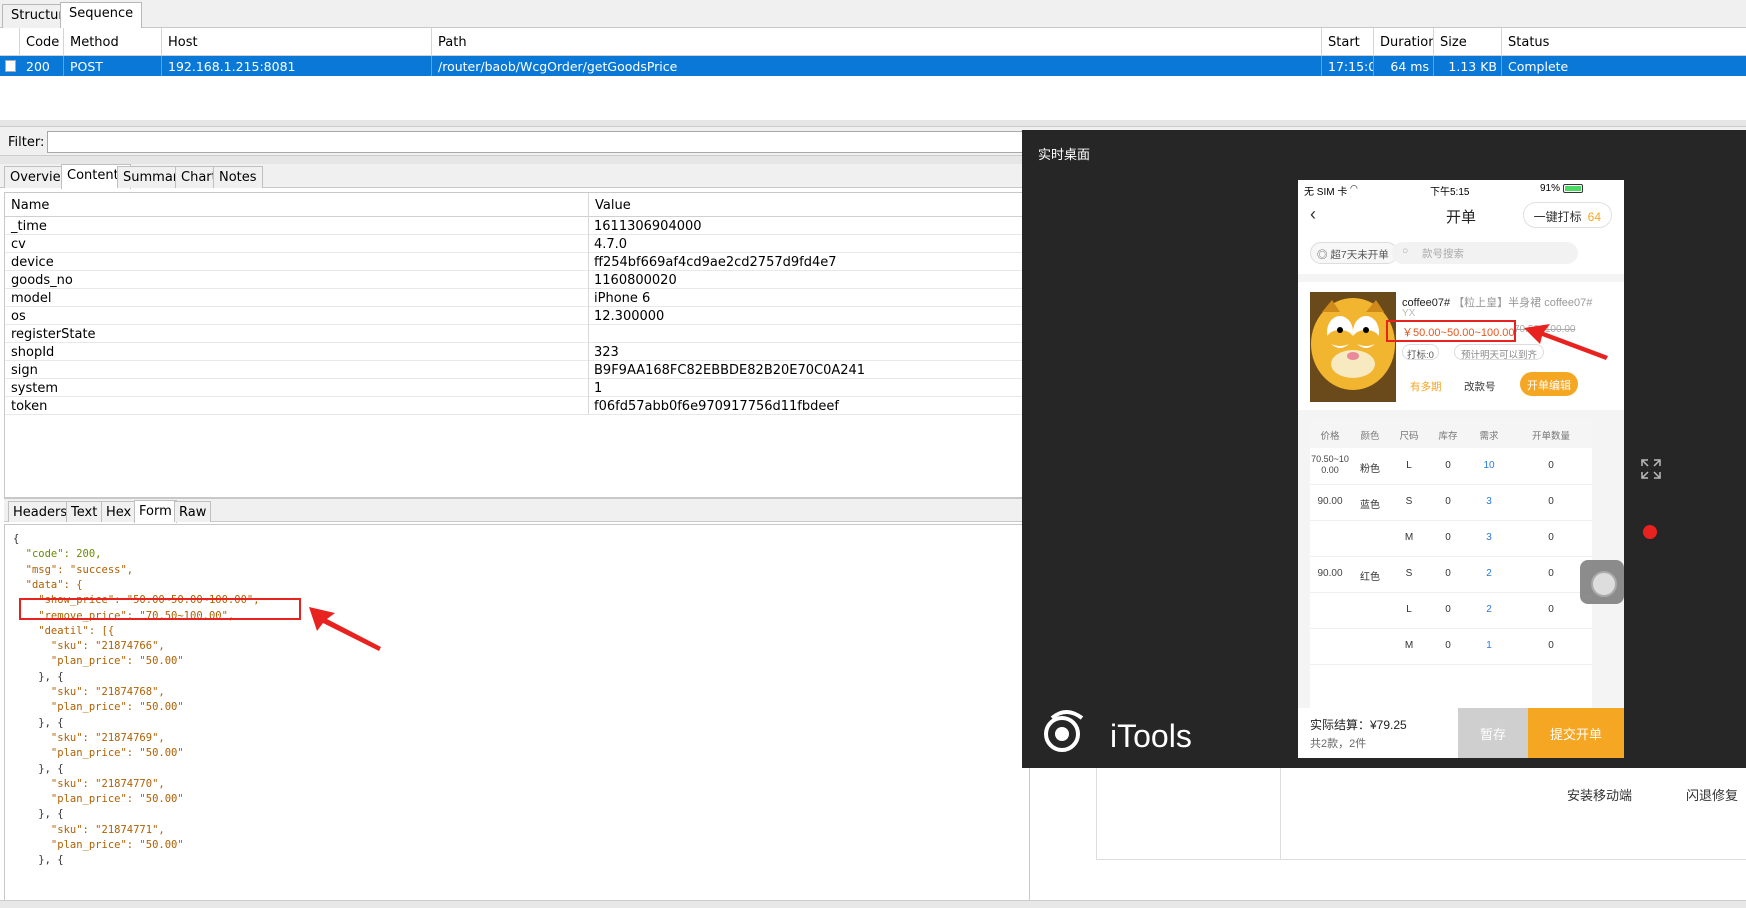  I want to click on assistive-touch-button, so click(1602, 582).